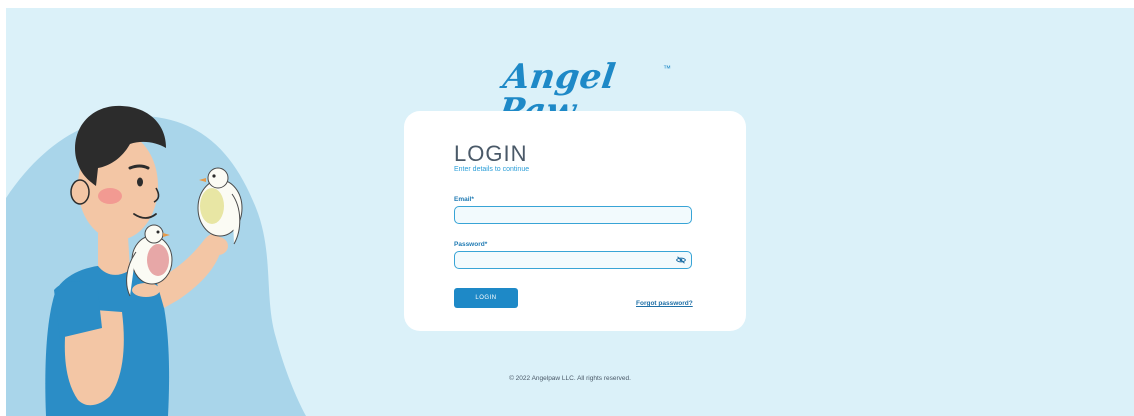 The height and width of the screenshot is (416, 1134). I want to click on login-subtitle: Enter details to continue, so click(492, 169).